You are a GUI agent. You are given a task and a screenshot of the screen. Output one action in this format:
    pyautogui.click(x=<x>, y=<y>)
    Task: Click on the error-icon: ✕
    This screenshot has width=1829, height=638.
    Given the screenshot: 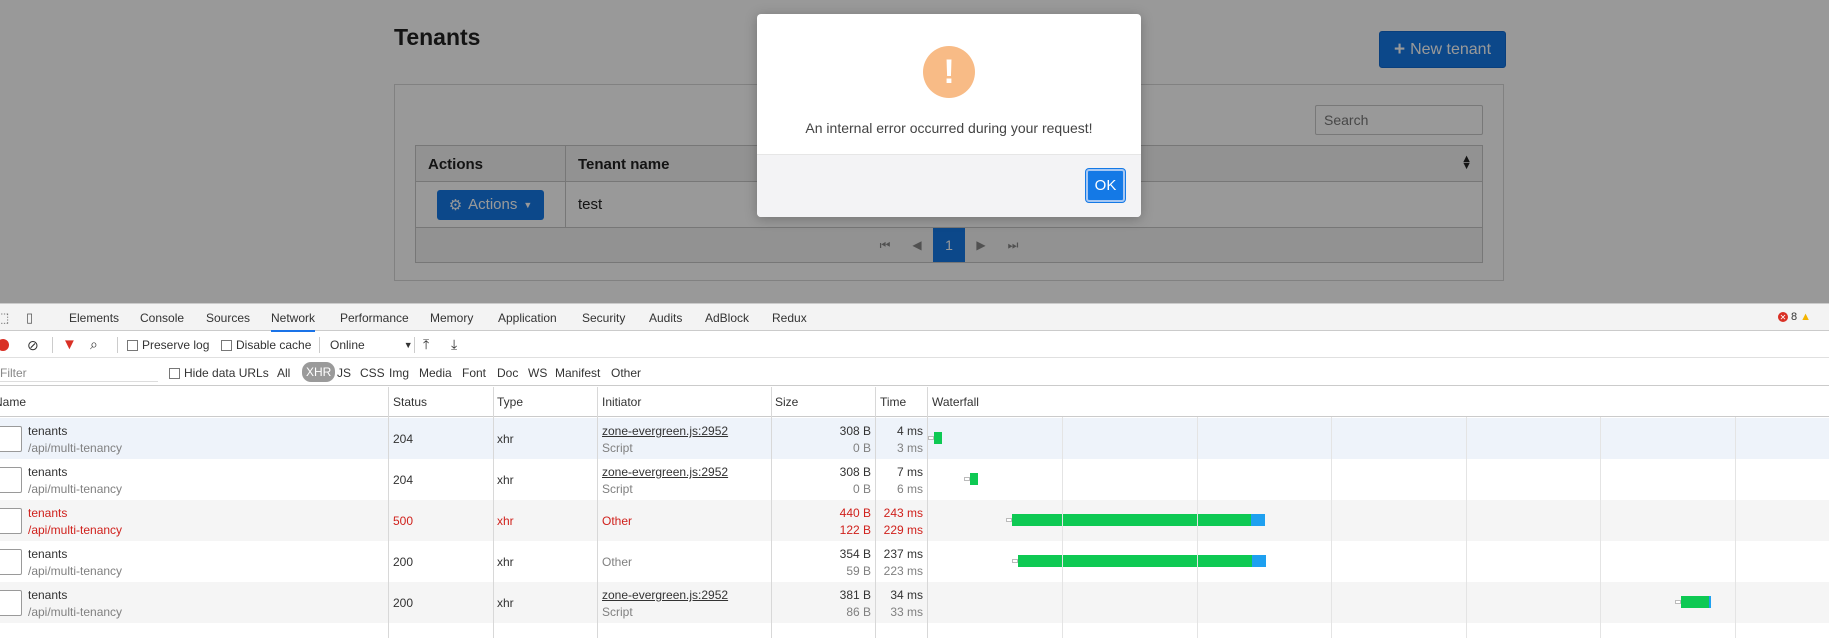 What is the action you would take?
    pyautogui.click(x=1782, y=317)
    